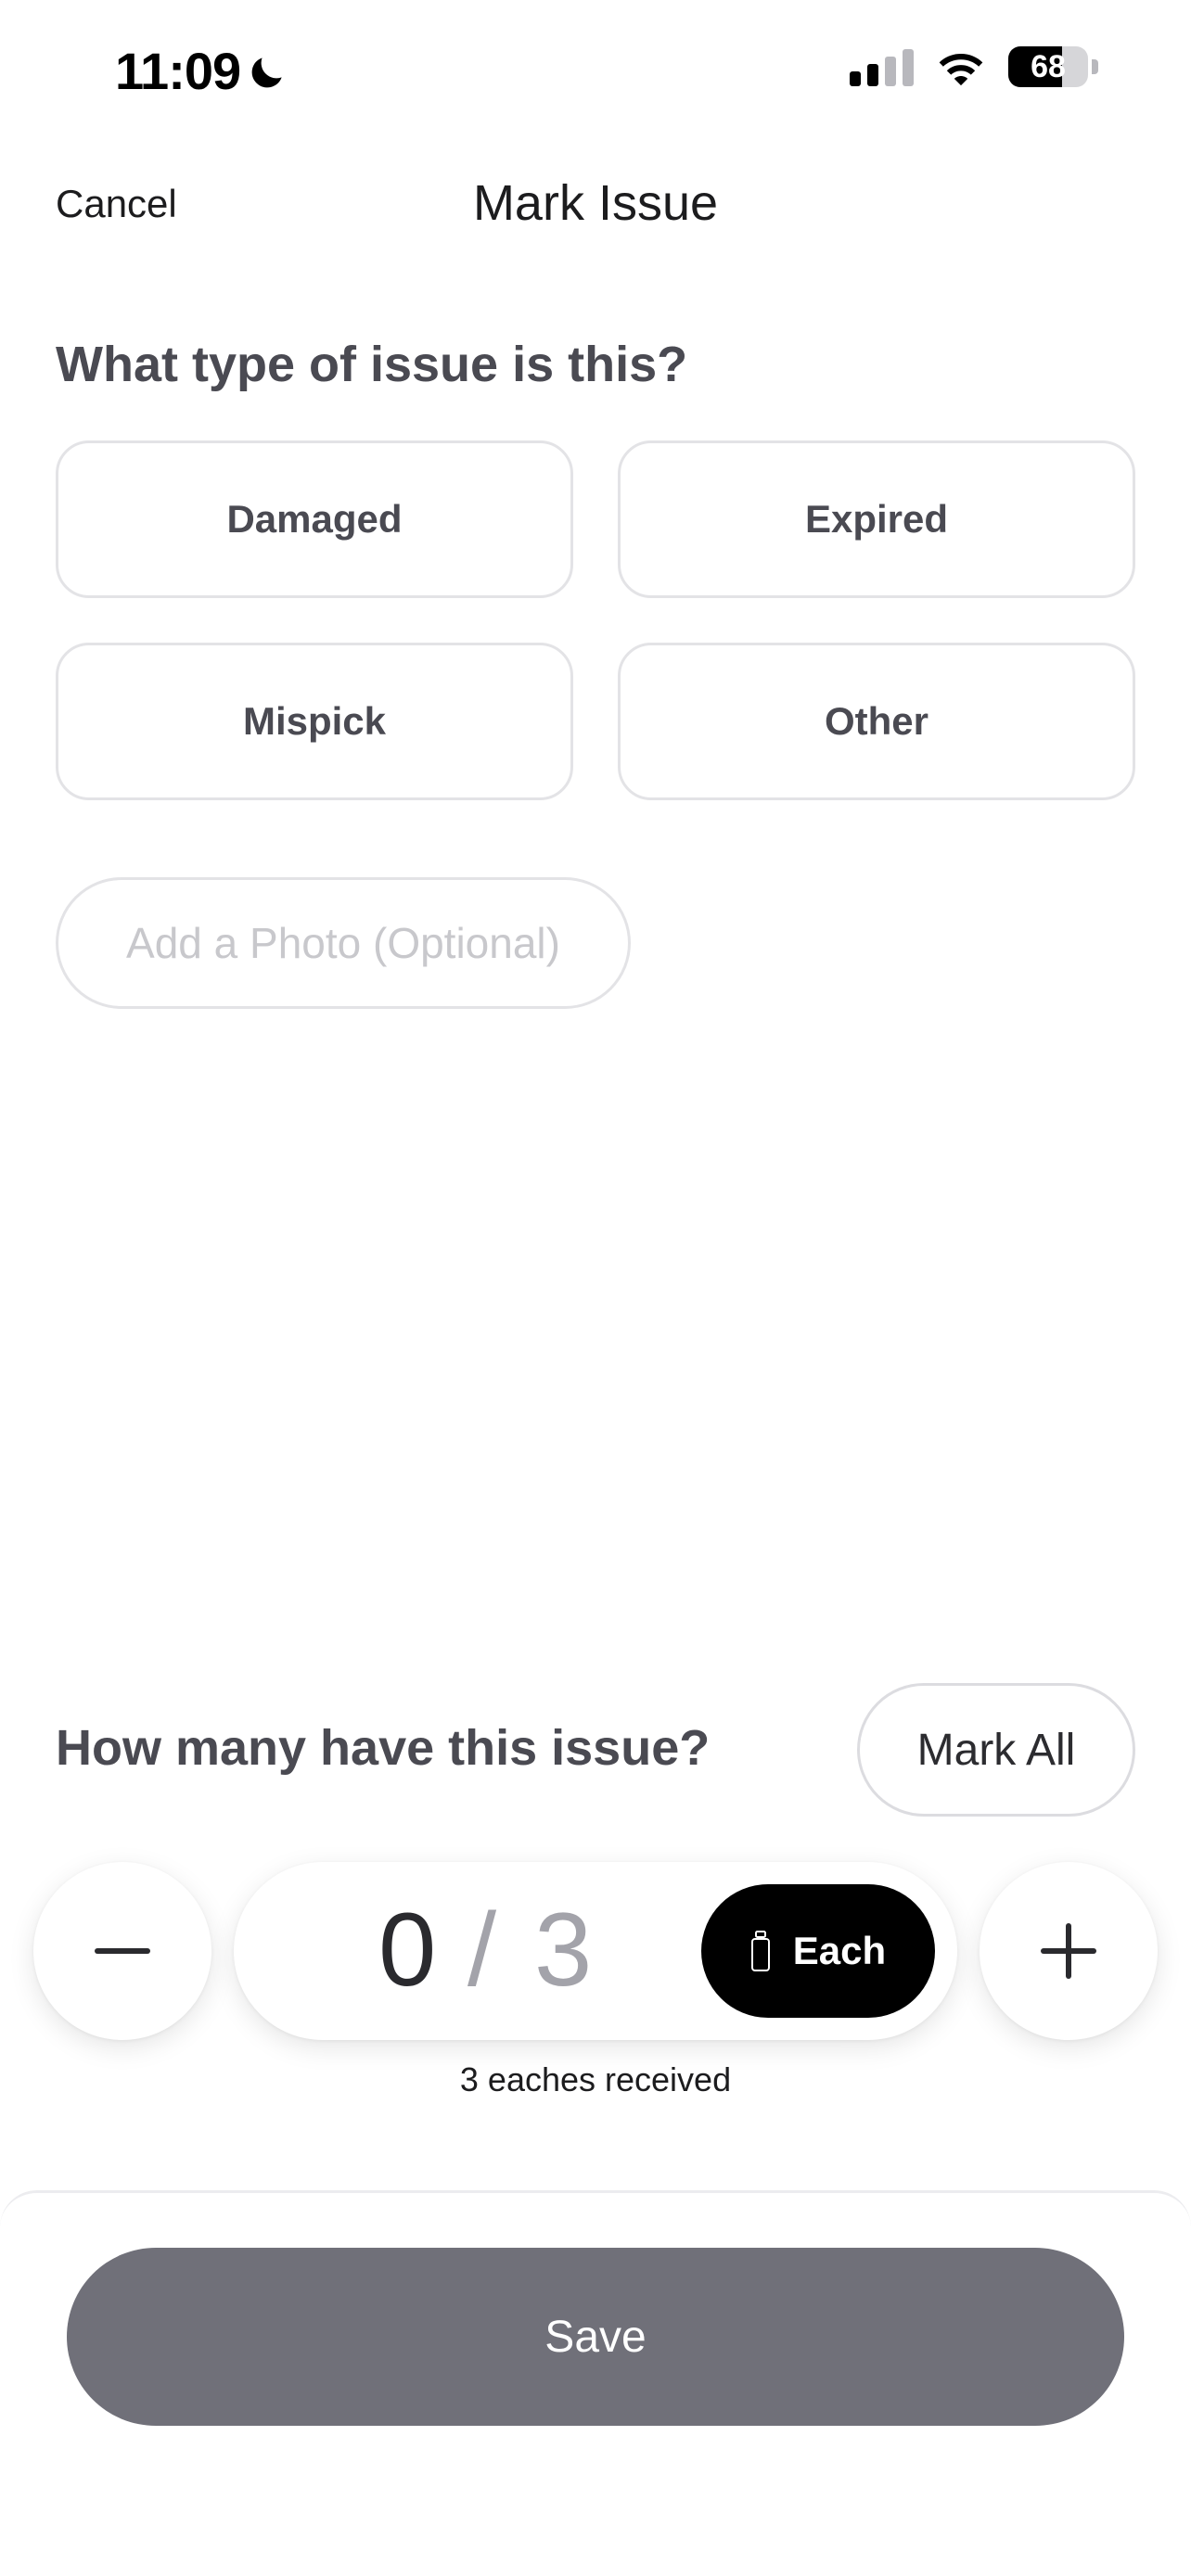 The height and width of the screenshot is (2576, 1191). Describe the element at coordinates (372, 364) in the screenshot. I see `issue-type-question: What type of issue is this?` at that location.